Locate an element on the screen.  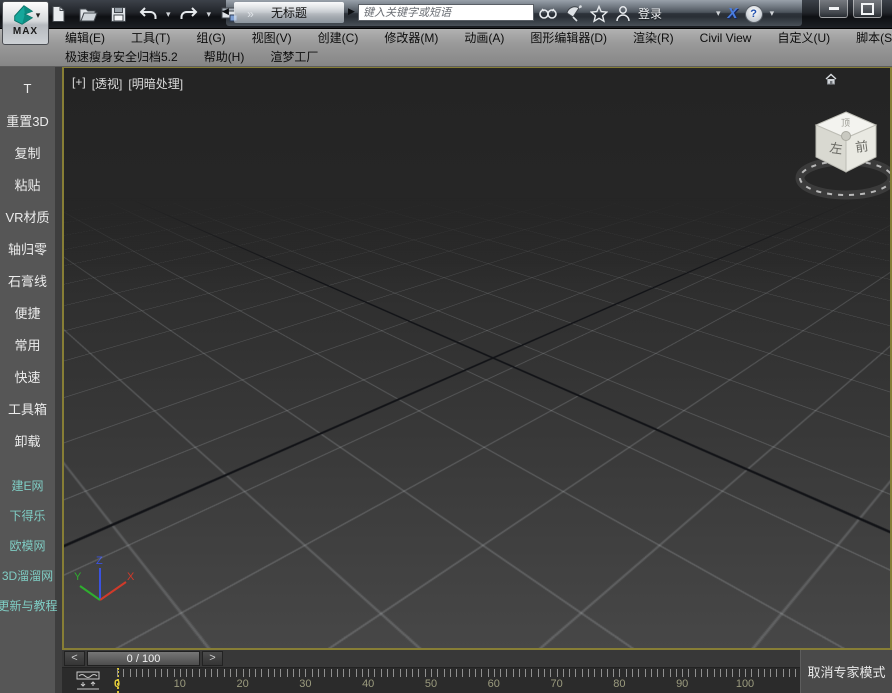
sidebar-link-item: 更新与教程 is located at coordinates (29, 605).